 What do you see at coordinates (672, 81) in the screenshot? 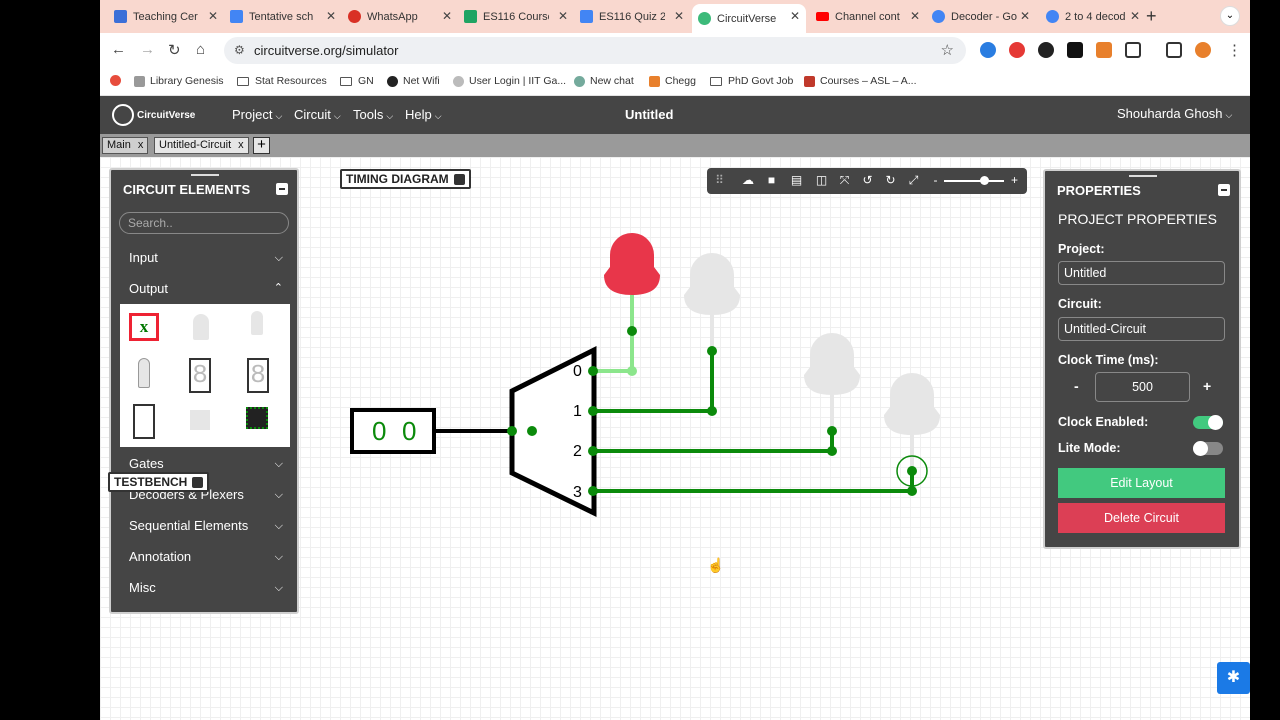
I see `bookmark-item: Chegg` at bounding box center [672, 81].